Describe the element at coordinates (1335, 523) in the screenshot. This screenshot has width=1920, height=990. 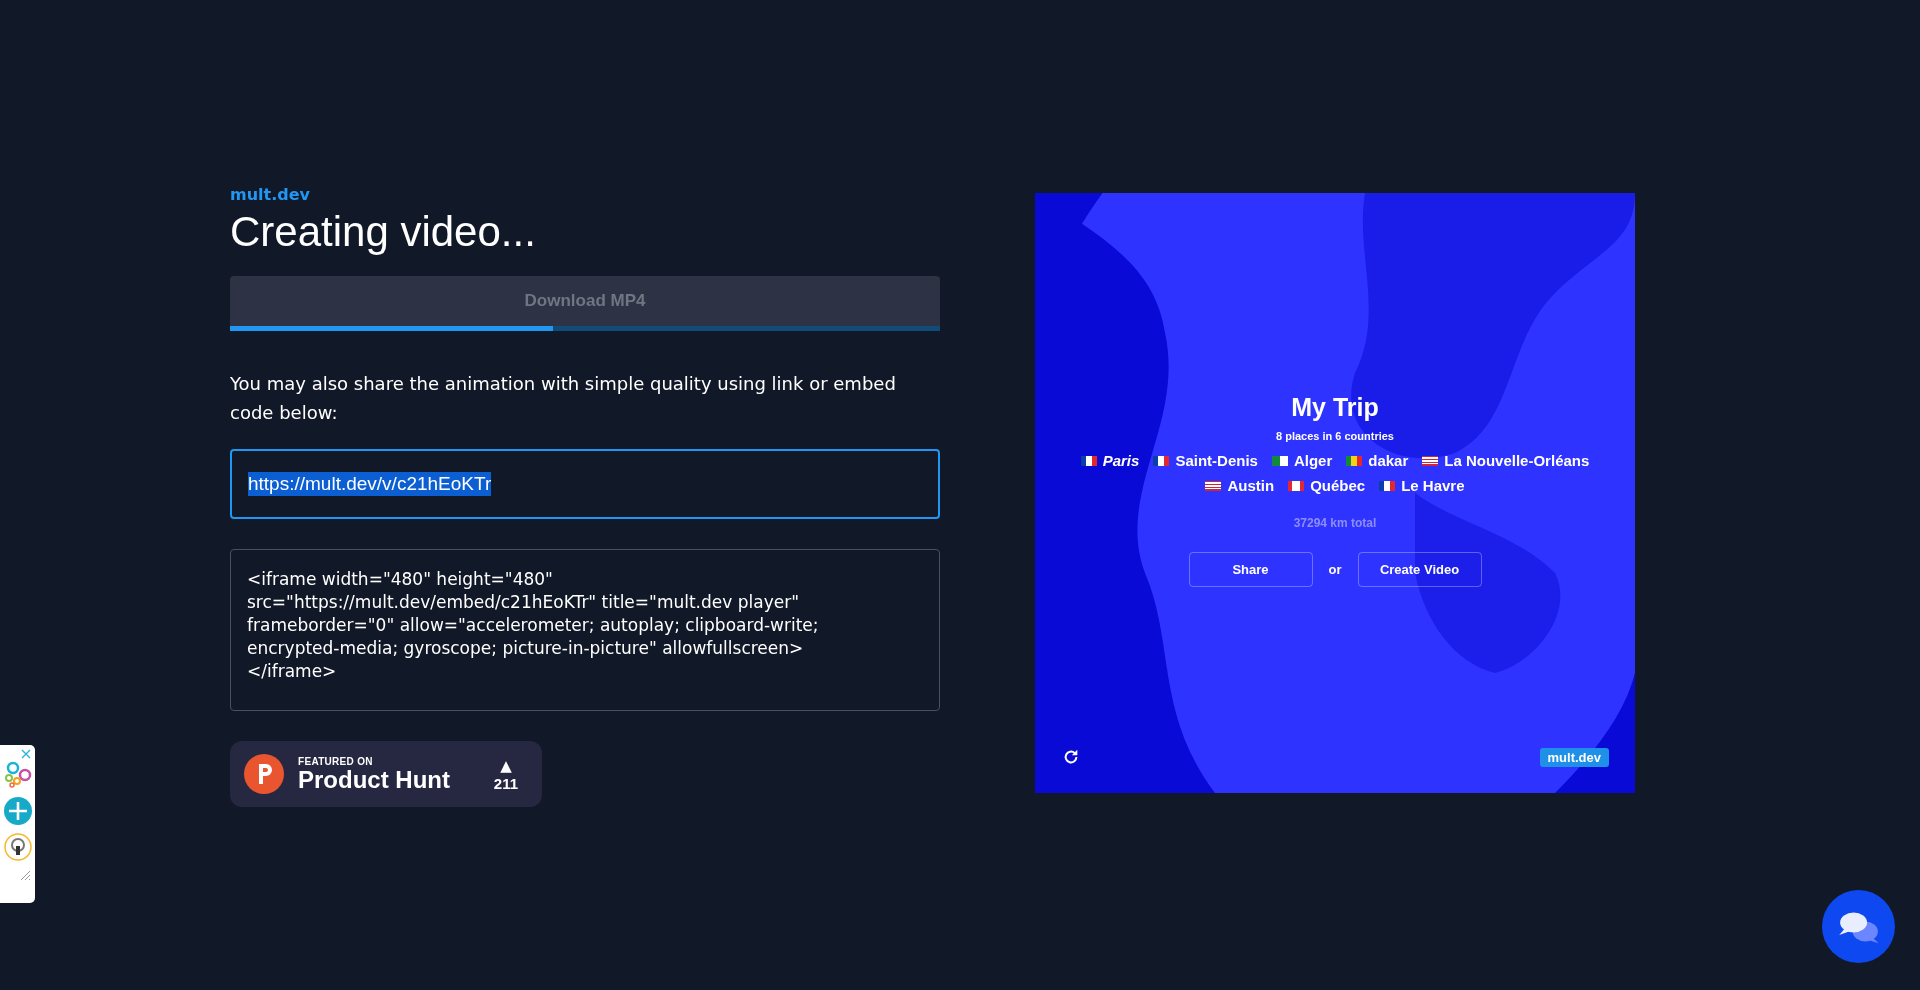
I see `distance-total: 37294 km total` at that location.